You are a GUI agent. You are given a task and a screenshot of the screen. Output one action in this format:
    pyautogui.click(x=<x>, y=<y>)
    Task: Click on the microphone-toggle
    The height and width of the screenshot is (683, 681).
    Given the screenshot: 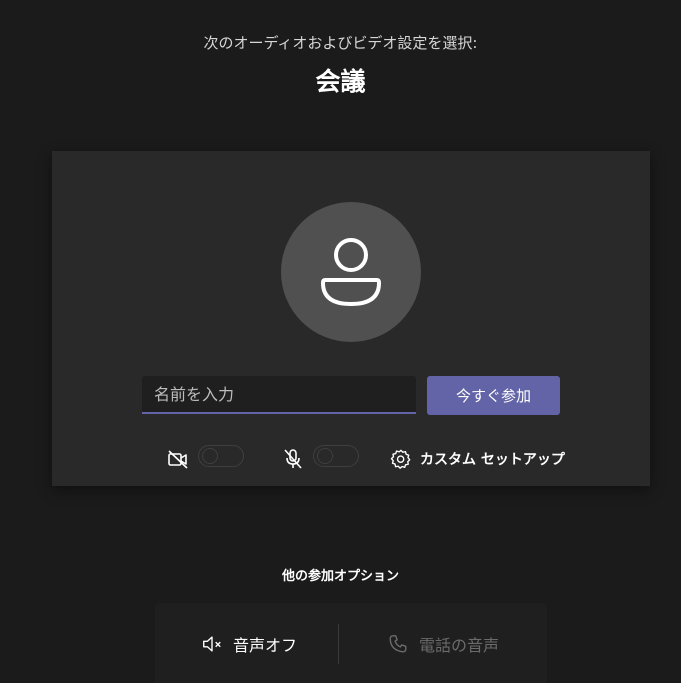 What is the action you would take?
    pyautogui.click(x=336, y=456)
    